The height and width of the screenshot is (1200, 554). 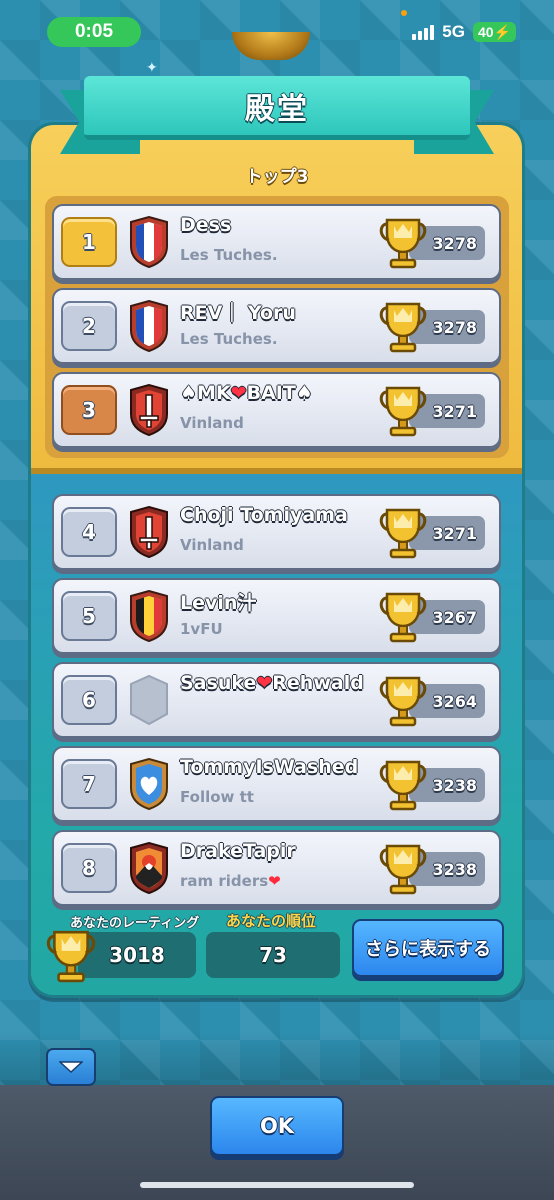 What do you see at coordinates (89, 532) in the screenshot?
I see `rank-number: 4` at bounding box center [89, 532].